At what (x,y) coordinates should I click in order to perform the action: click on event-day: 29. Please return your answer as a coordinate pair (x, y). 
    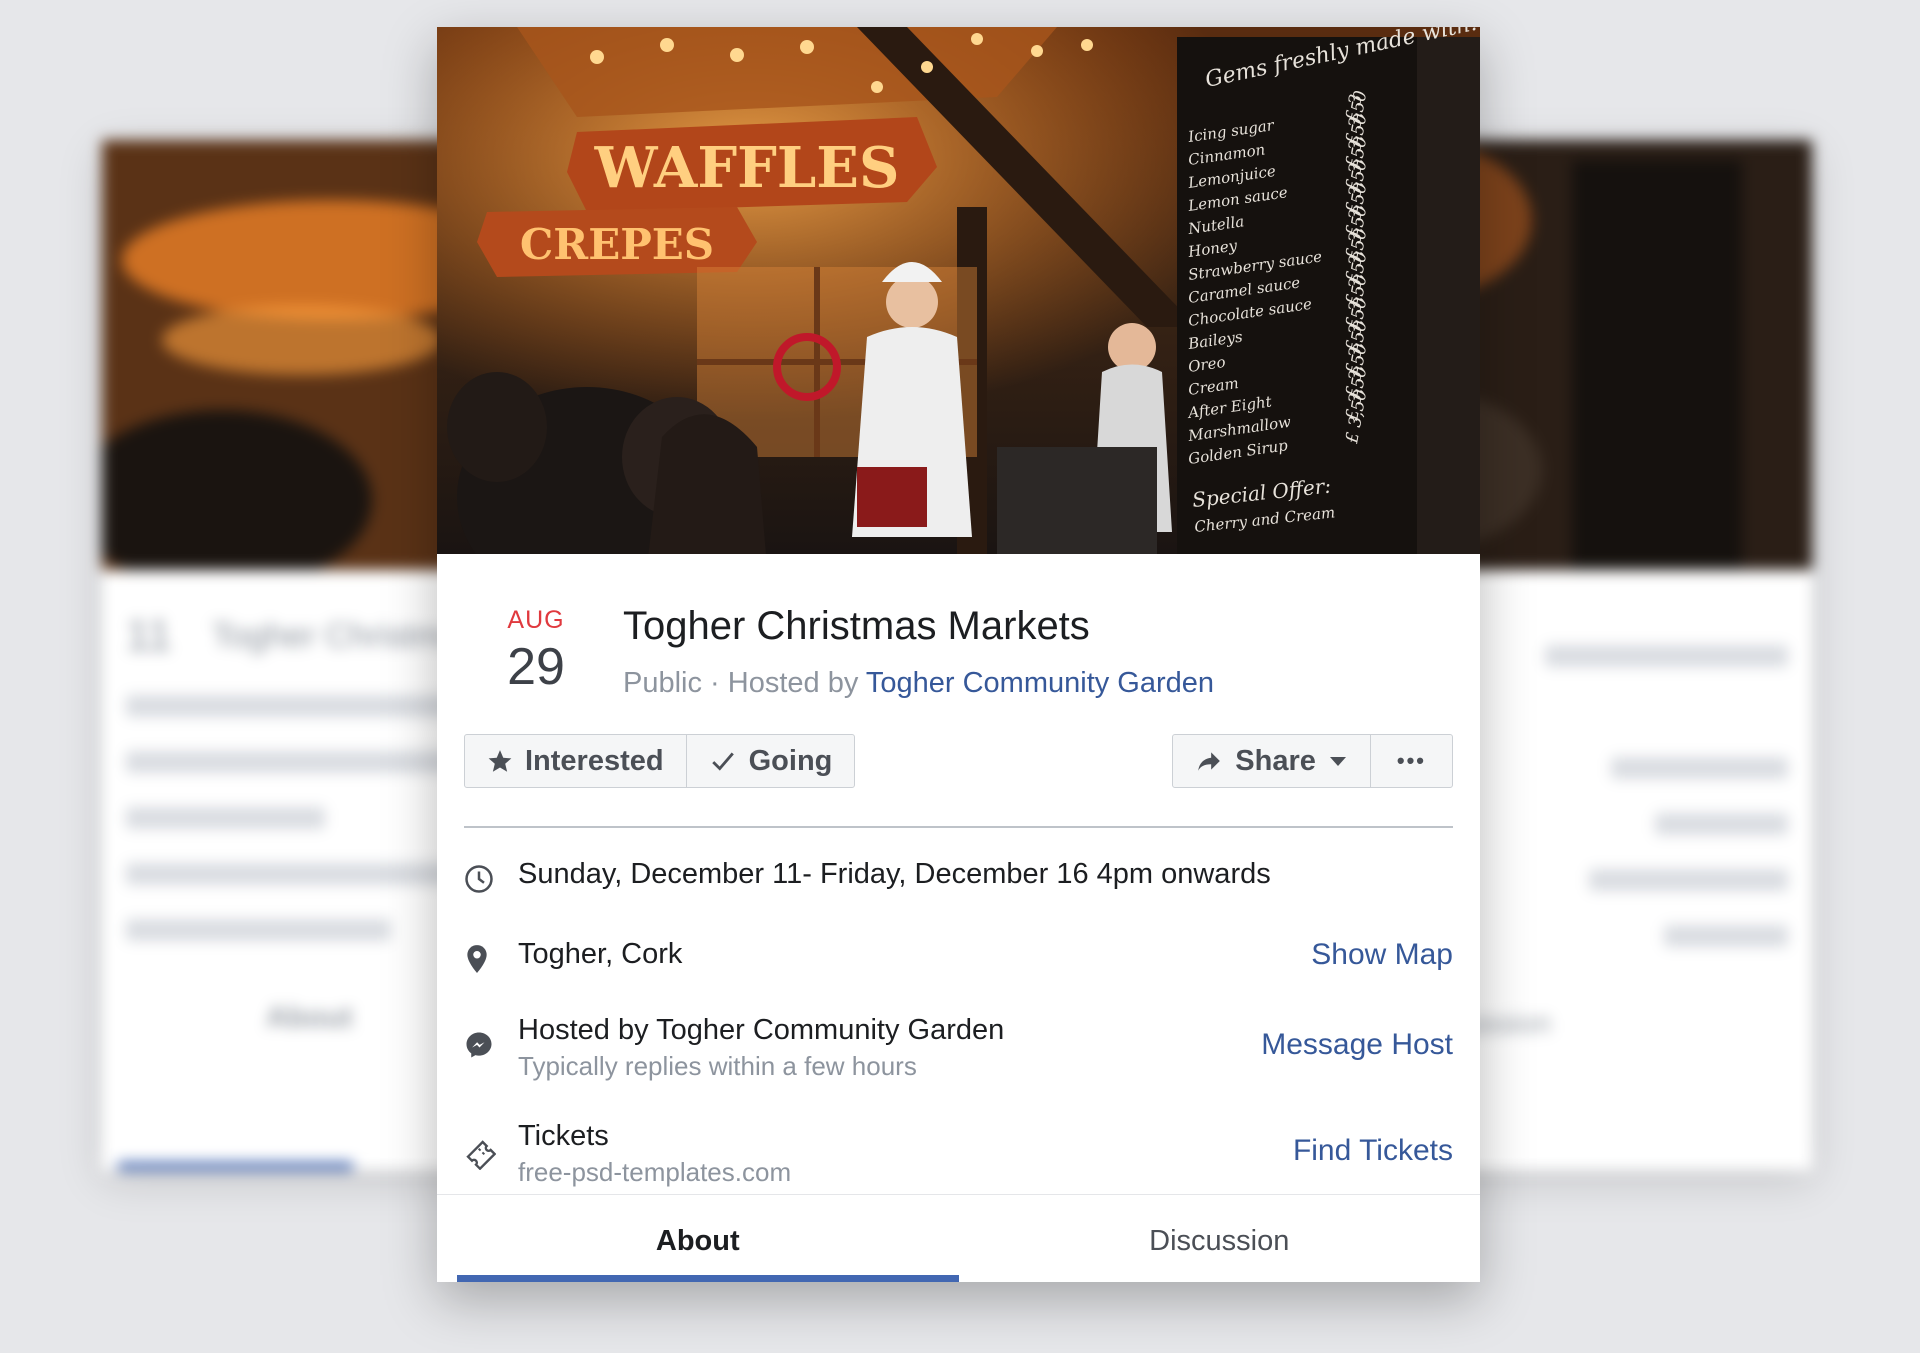
    Looking at the image, I should click on (536, 667).